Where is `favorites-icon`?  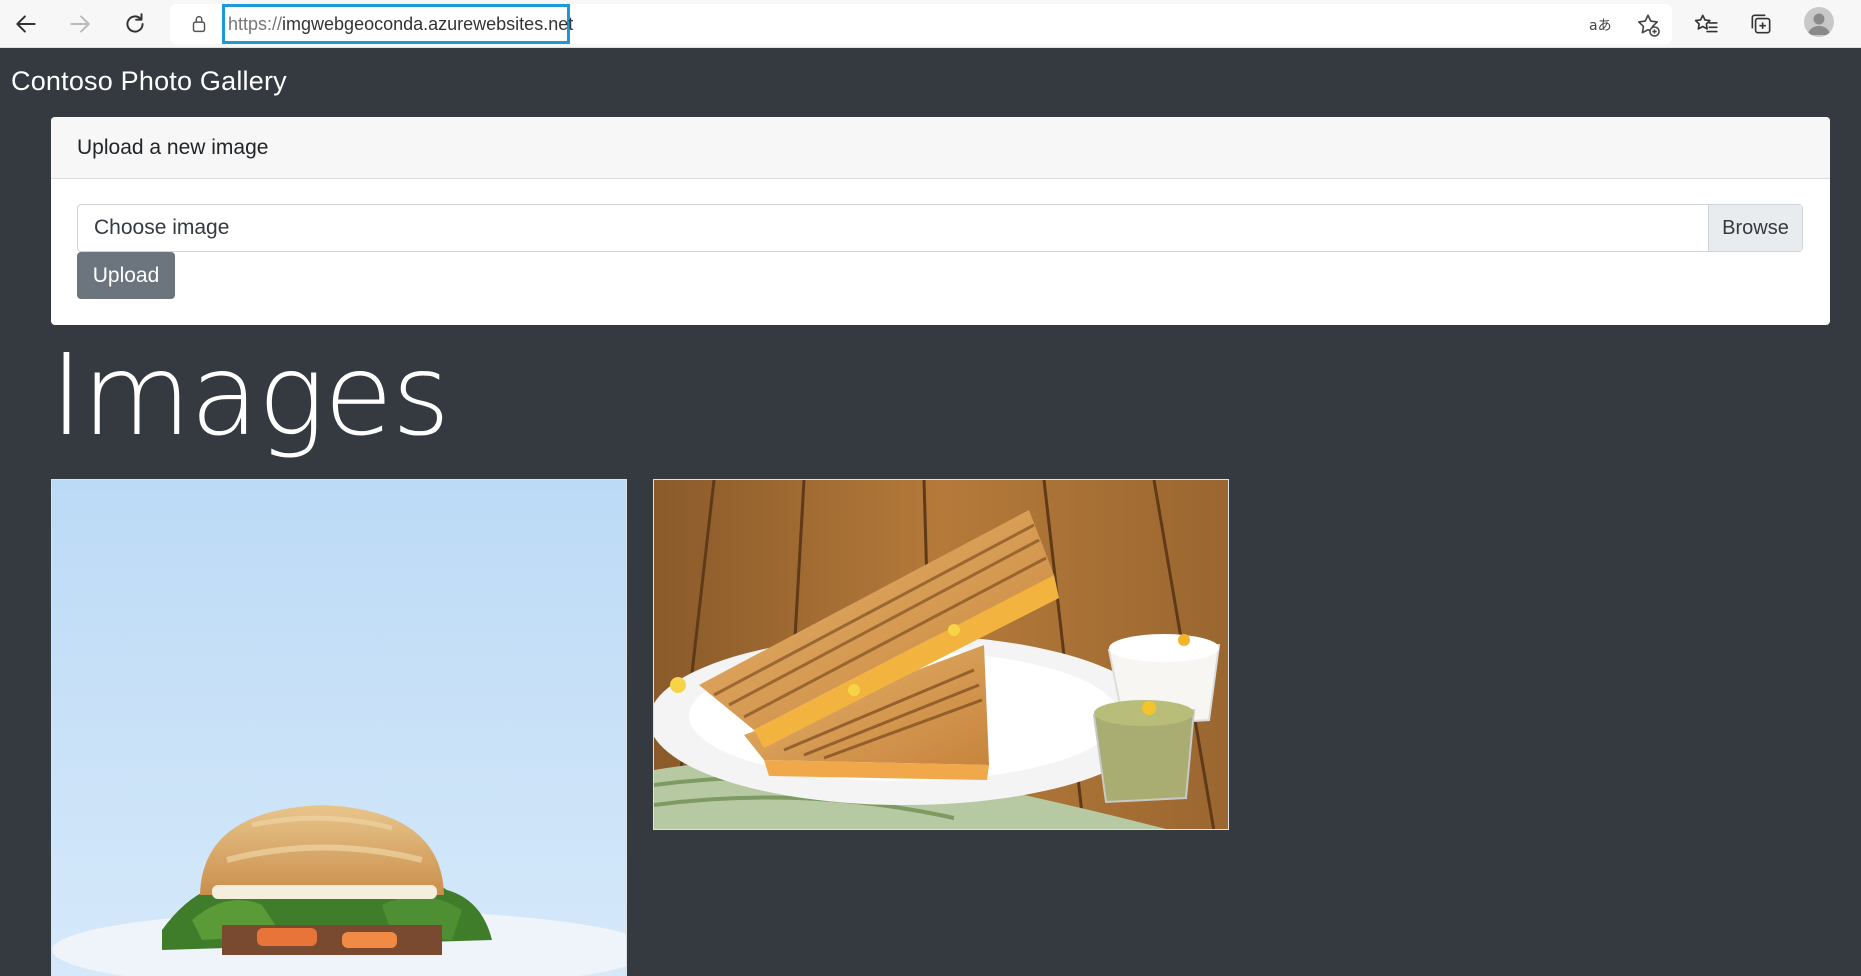 favorites-icon is located at coordinates (1706, 24).